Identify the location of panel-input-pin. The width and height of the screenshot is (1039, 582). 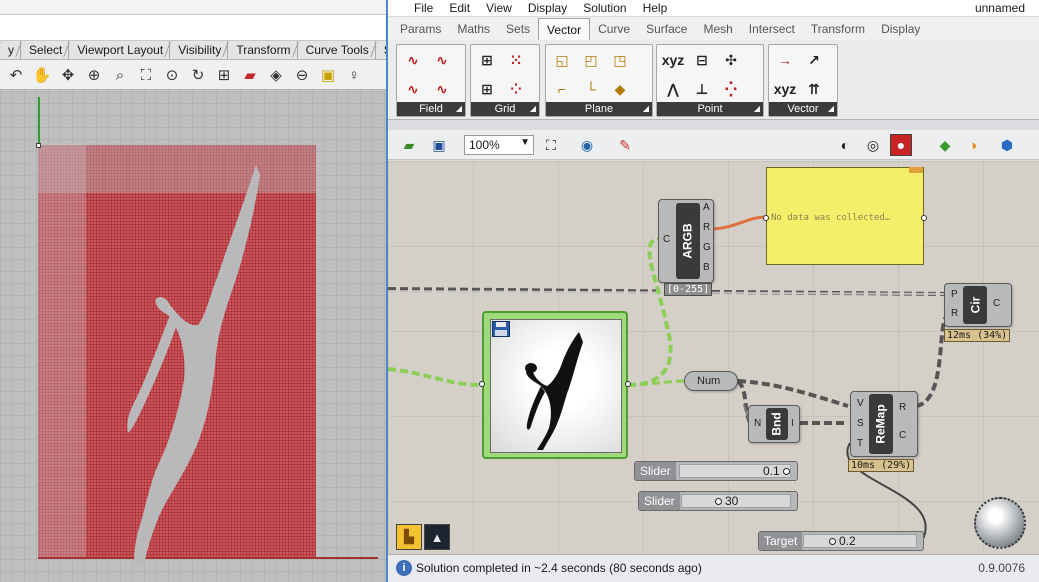
(766, 218).